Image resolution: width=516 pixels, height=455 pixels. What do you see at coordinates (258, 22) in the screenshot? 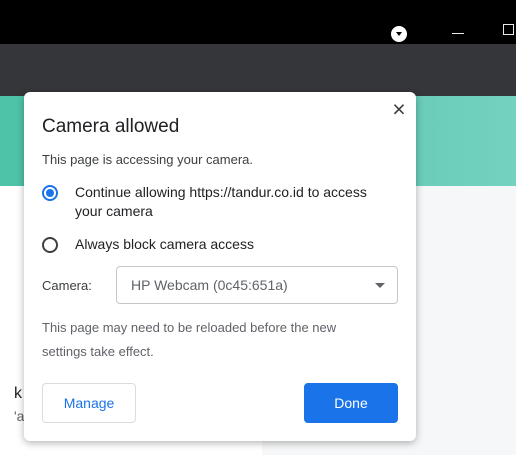
I see `title-bar` at bounding box center [258, 22].